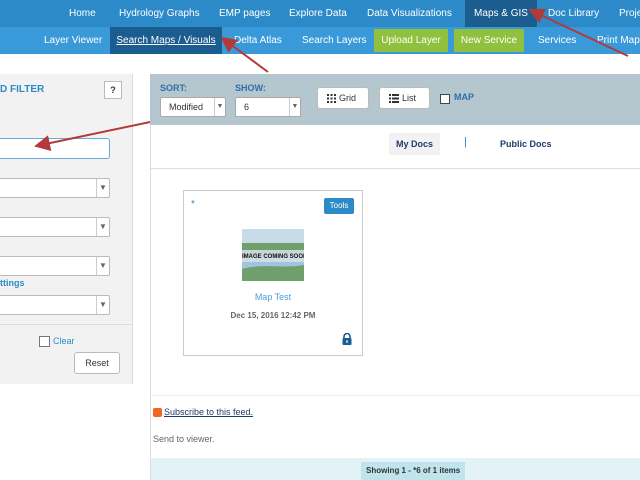 The height and width of the screenshot is (480, 640). I want to click on show-select: 6 ▼, so click(268, 107).